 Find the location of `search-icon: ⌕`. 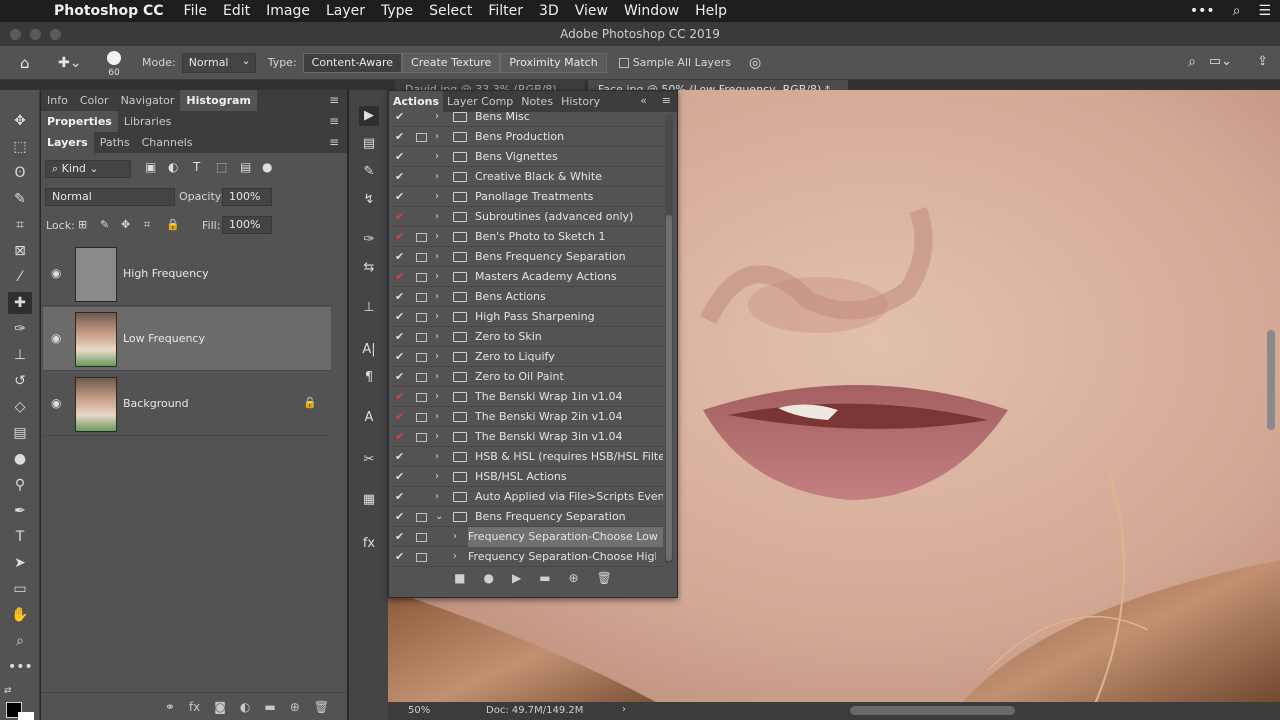

search-icon: ⌕ is located at coordinates (1237, 11).